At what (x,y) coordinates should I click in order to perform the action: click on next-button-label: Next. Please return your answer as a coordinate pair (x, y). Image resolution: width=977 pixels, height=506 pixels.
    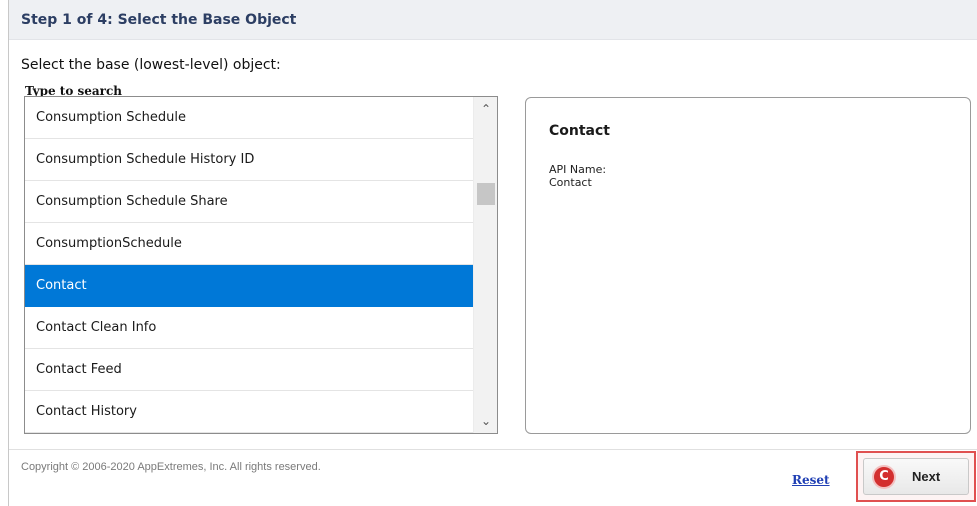
    Looking at the image, I should click on (926, 476).